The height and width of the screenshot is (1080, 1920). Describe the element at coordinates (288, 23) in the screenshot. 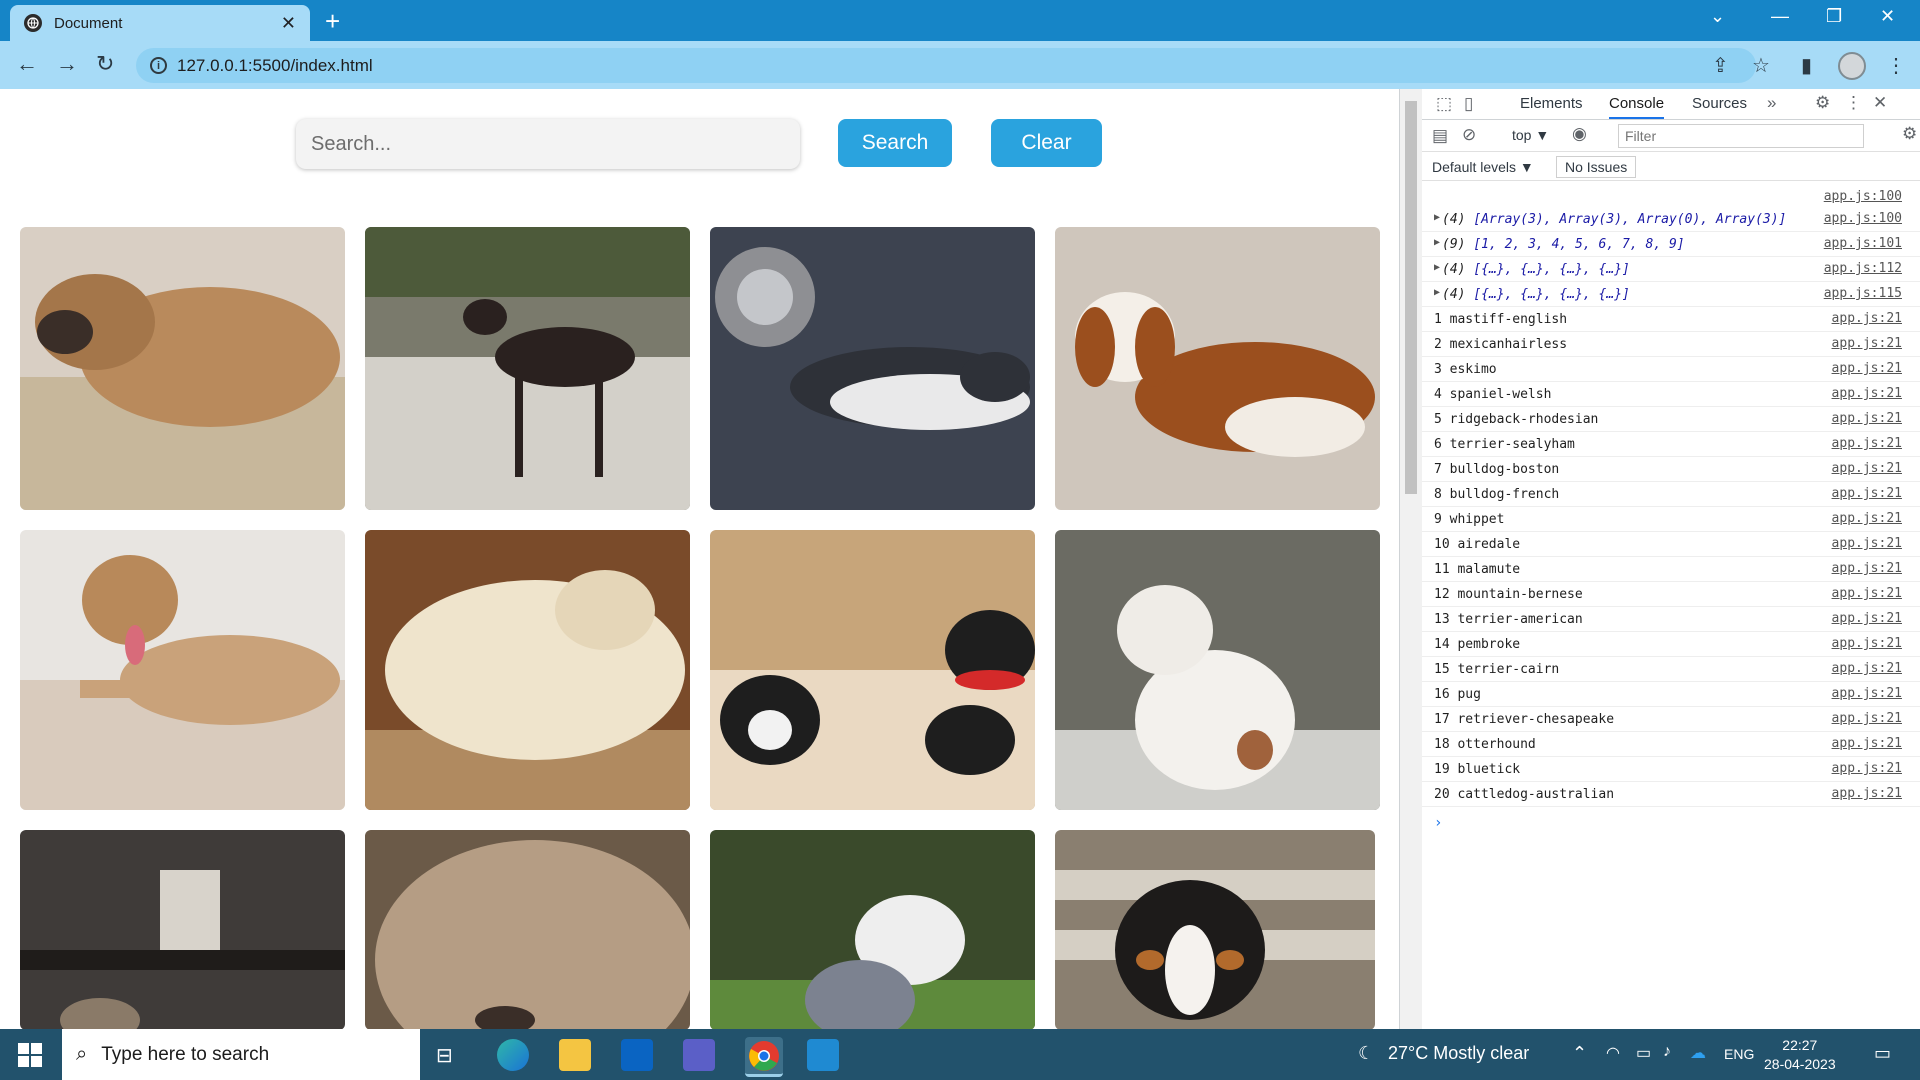

I see `close-icon: ✕` at that location.